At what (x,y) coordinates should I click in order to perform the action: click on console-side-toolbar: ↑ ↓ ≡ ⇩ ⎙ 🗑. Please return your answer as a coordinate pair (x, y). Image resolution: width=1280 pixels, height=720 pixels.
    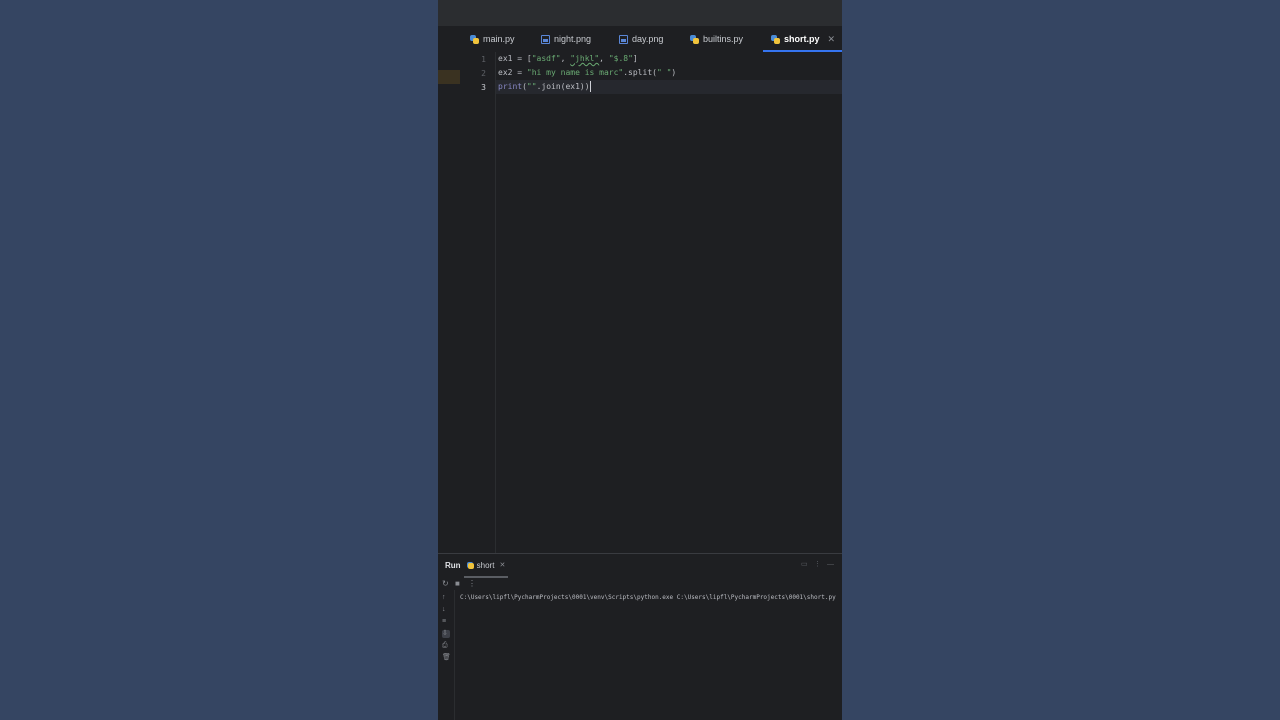
    Looking at the image, I should click on (446, 657).